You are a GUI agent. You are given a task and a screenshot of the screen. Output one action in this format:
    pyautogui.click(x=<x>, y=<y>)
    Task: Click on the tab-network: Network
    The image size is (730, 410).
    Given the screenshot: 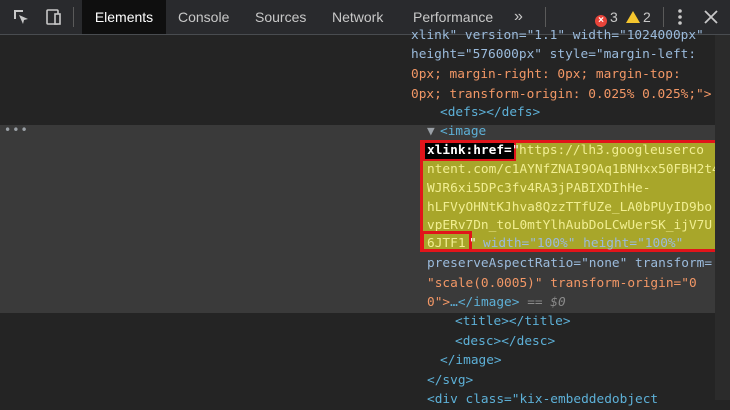 What is the action you would take?
    pyautogui.click(x=357, y=17)
    